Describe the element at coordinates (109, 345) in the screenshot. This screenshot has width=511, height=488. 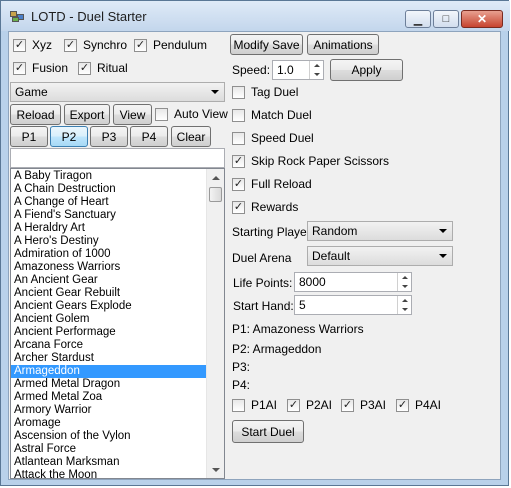
I see `list-item: Arcana Force` at that location.